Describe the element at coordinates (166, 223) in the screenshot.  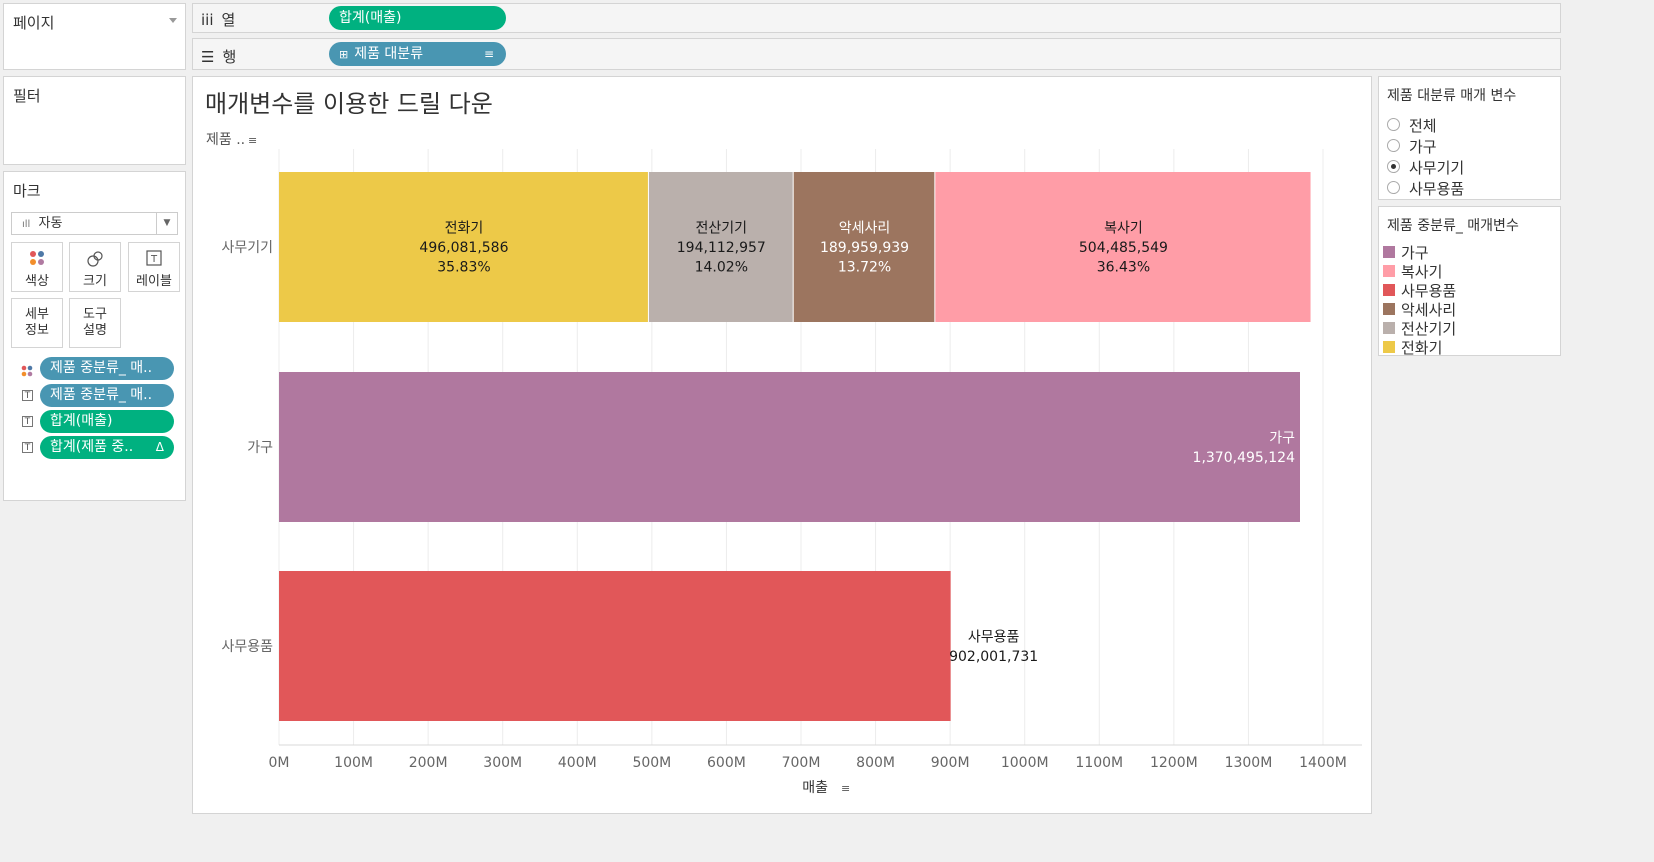
I see `chevron-down-icon: ▼` at that location.